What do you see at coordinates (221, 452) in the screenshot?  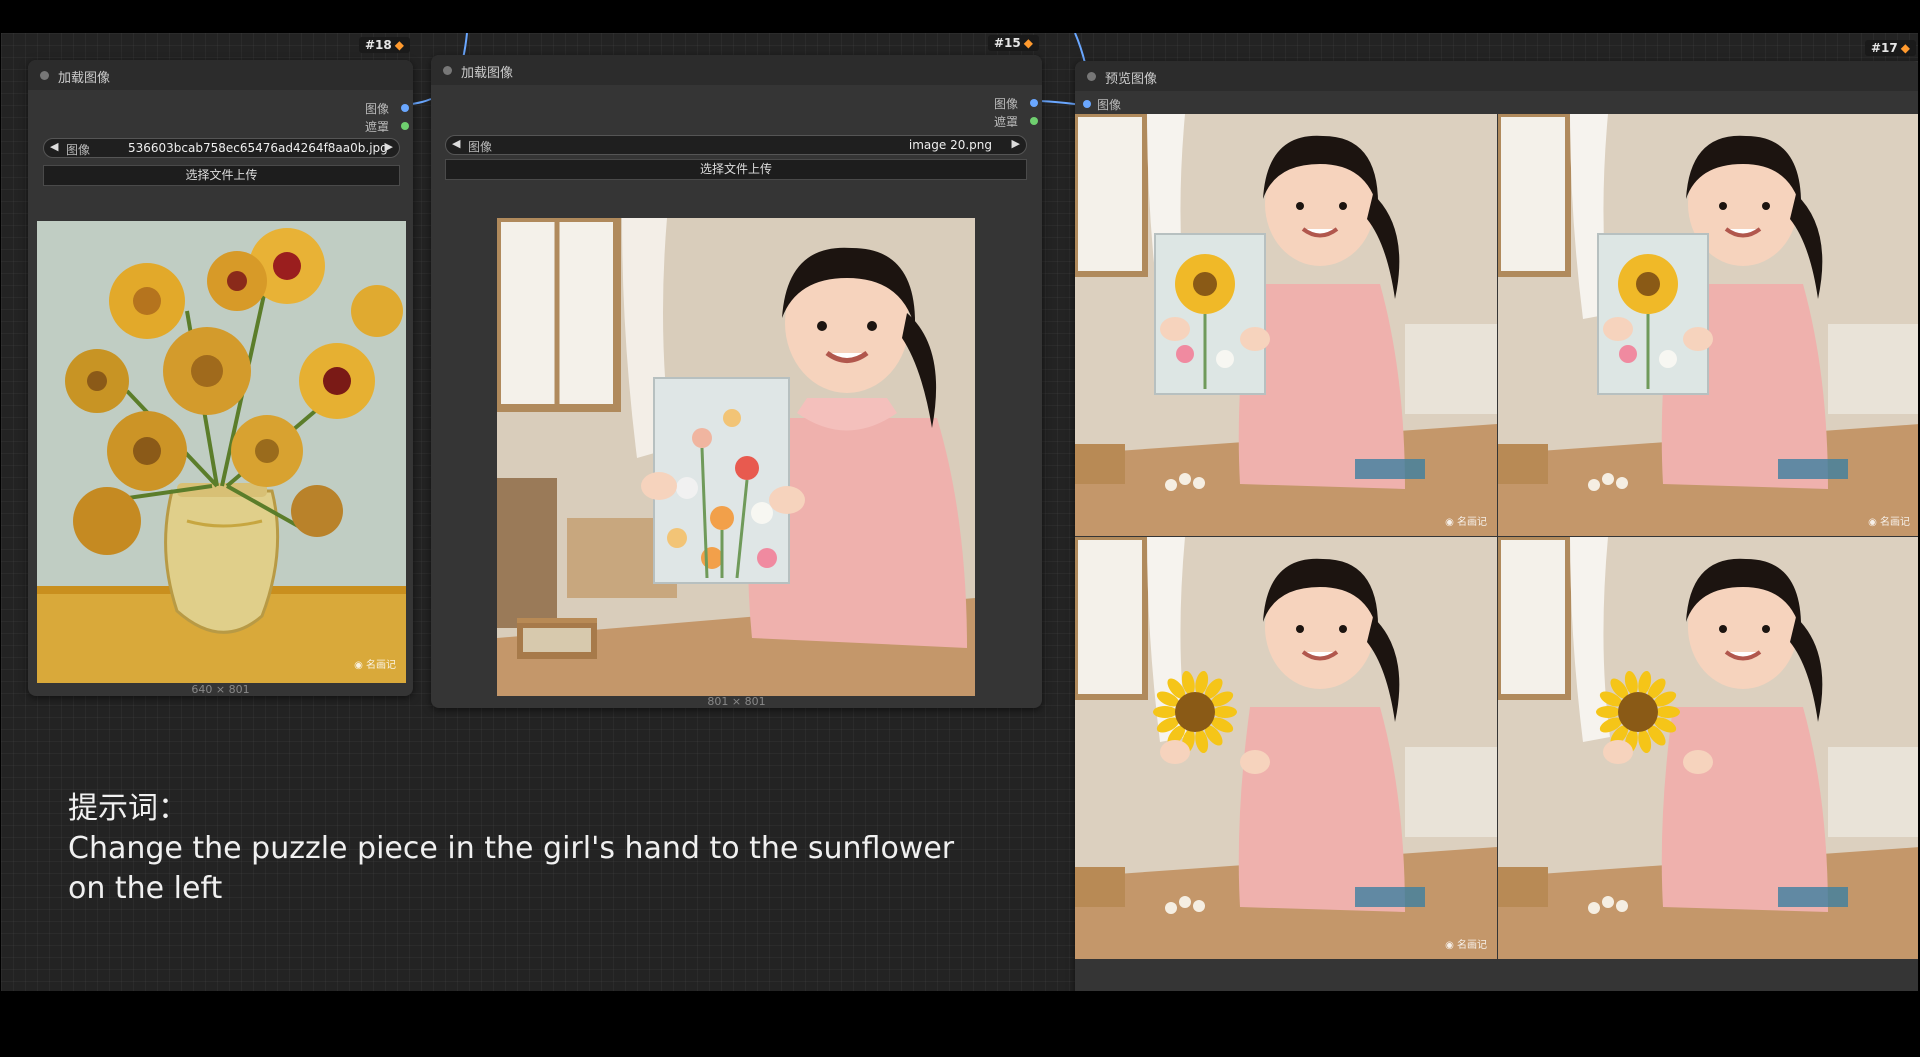 I see `sunflower-painting-image: ◉ 名画记` at bounding box center [221, 452].